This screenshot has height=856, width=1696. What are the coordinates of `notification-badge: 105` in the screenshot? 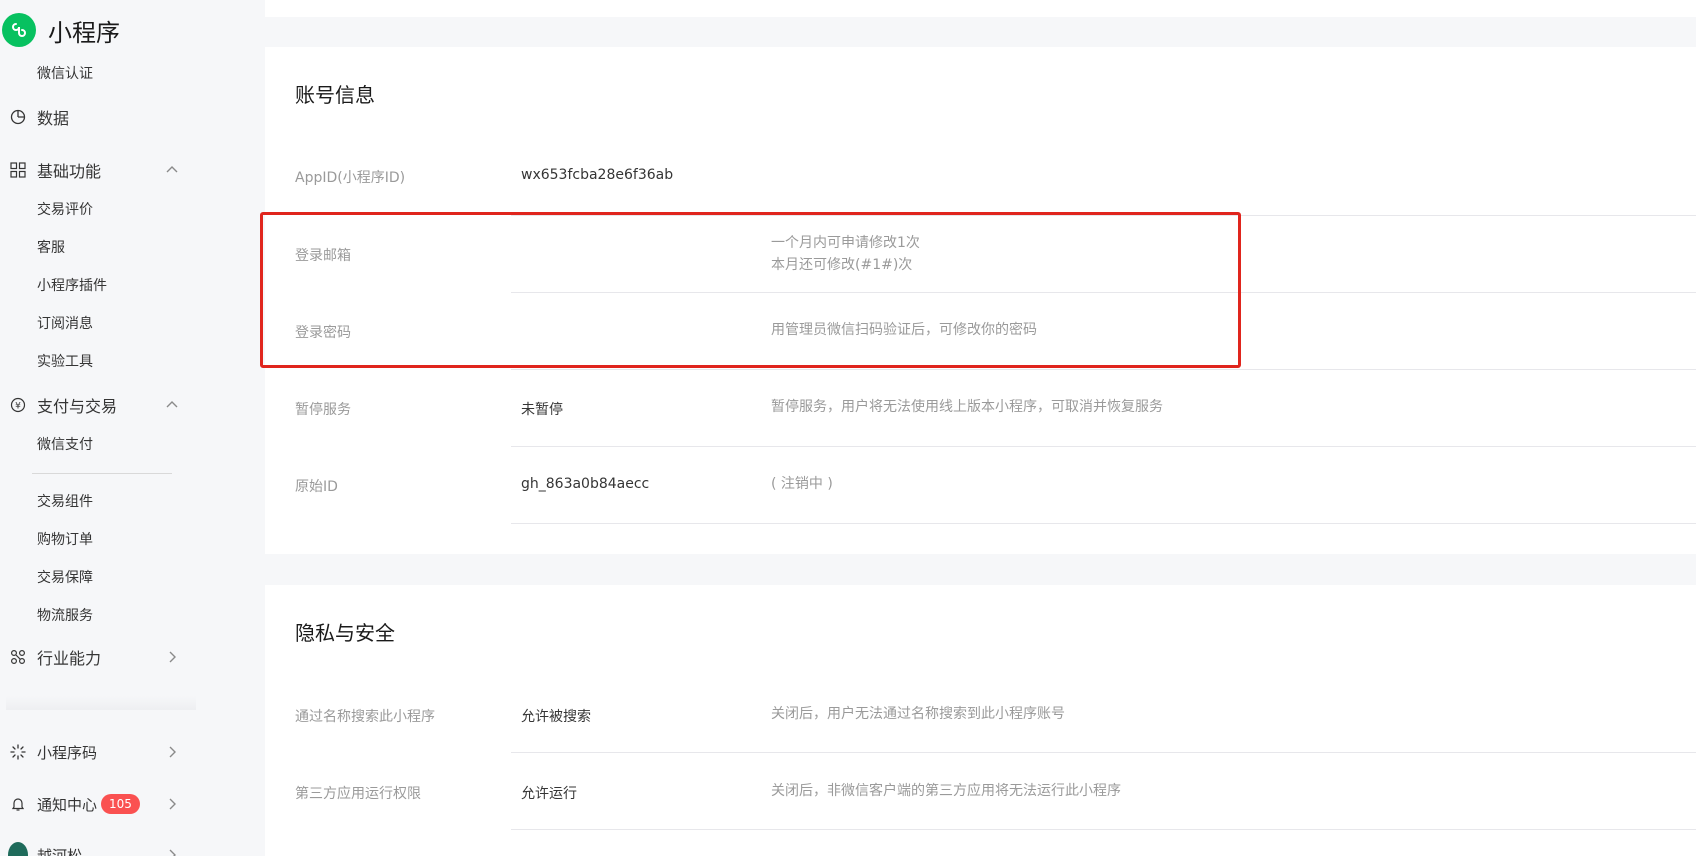 It's located at (120, 804).